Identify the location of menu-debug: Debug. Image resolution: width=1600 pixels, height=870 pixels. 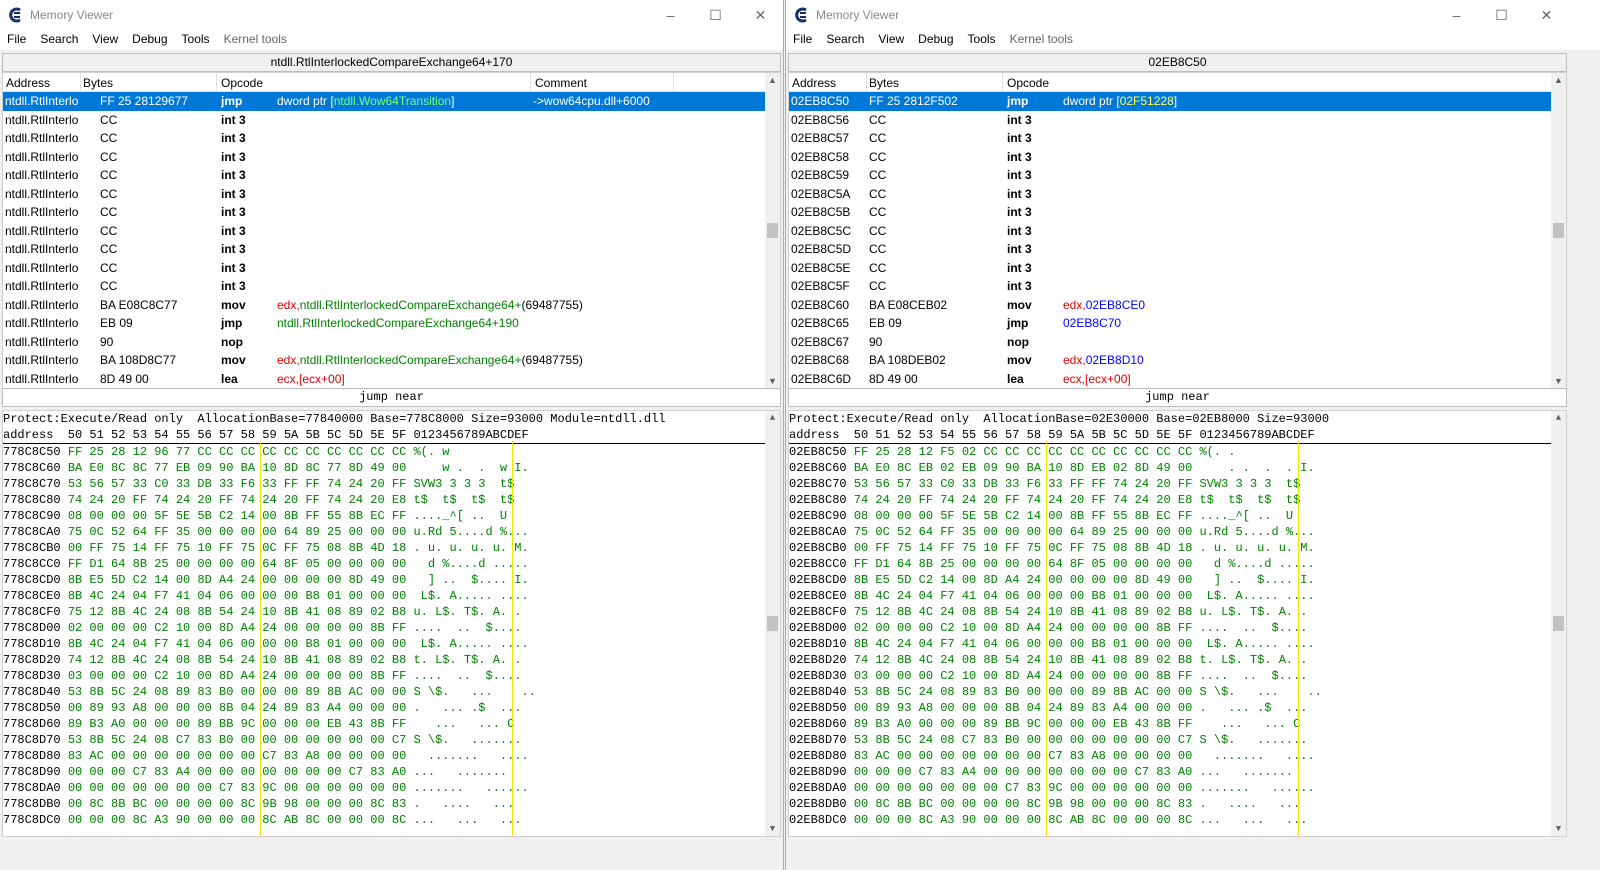
(149, 38).